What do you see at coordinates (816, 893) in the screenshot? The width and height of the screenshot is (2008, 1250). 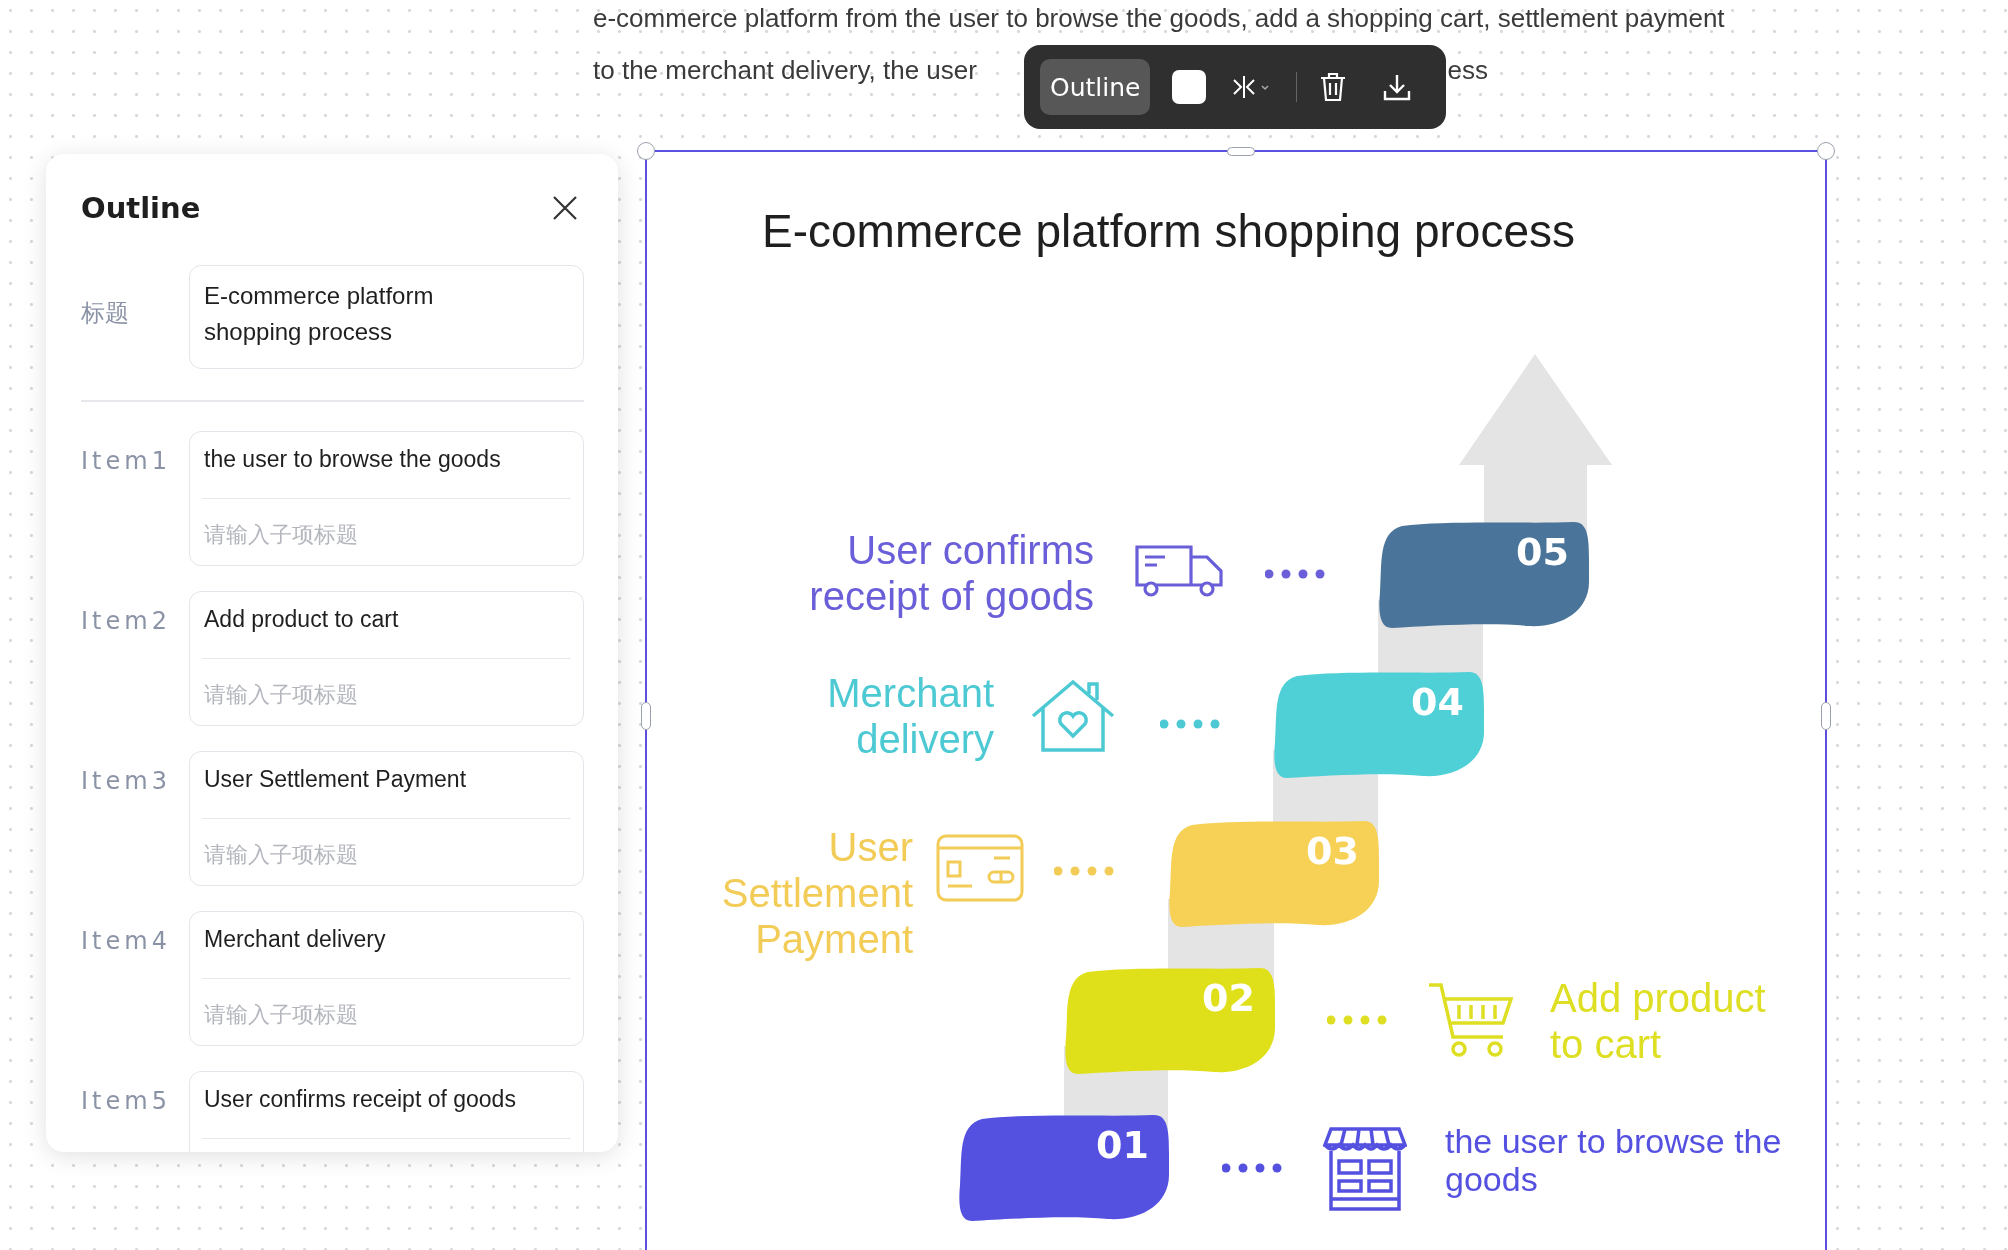 I see `step-label: User Settlement Payment` at bounding box center [816, 893].